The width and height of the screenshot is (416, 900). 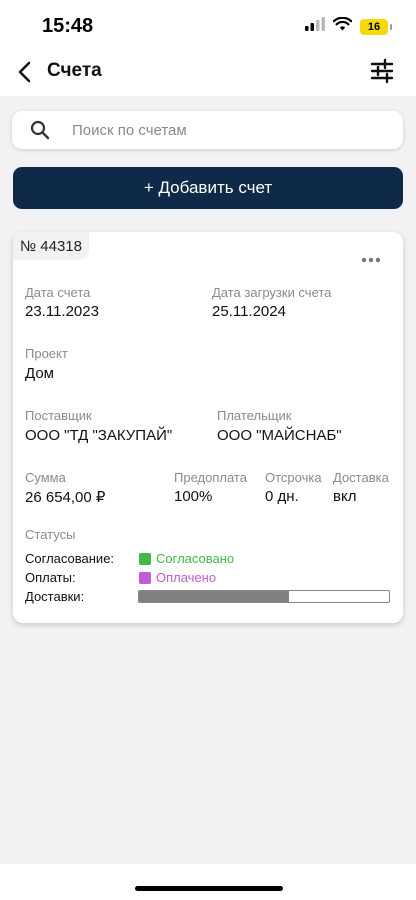 I want to click on prepayment-value: 100%, so click(x=193, y=496).